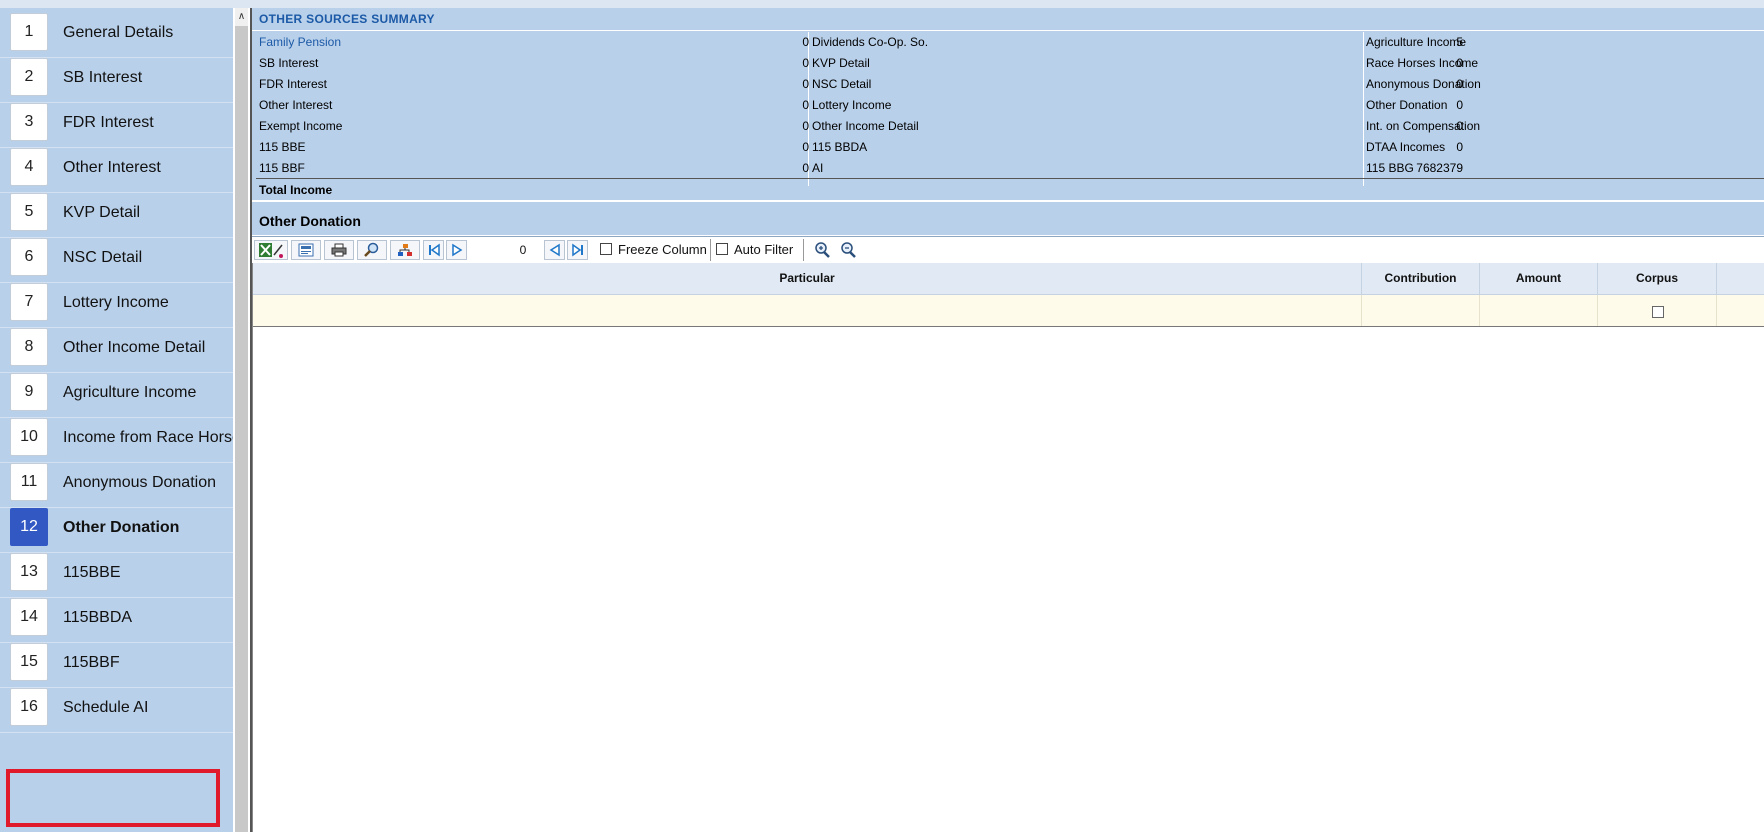 Image resolution: width=1764 pixels, height=832 pixels. What do you see at coordinates (433, 250) in the screenshot?
I see `first-record-icon` at bounding box center [433, 250].